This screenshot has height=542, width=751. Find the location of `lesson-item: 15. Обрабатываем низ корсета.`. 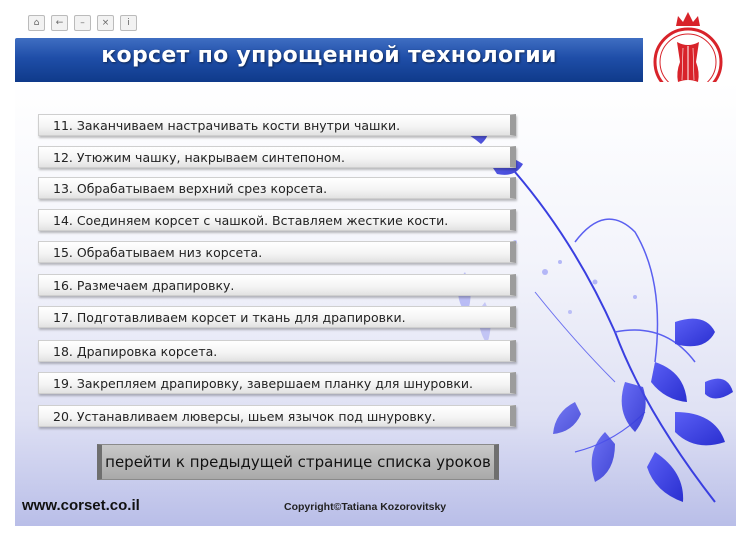

lesson-item: 15. Обрабатываем низ корсета. is located at coordinates (277, 252).